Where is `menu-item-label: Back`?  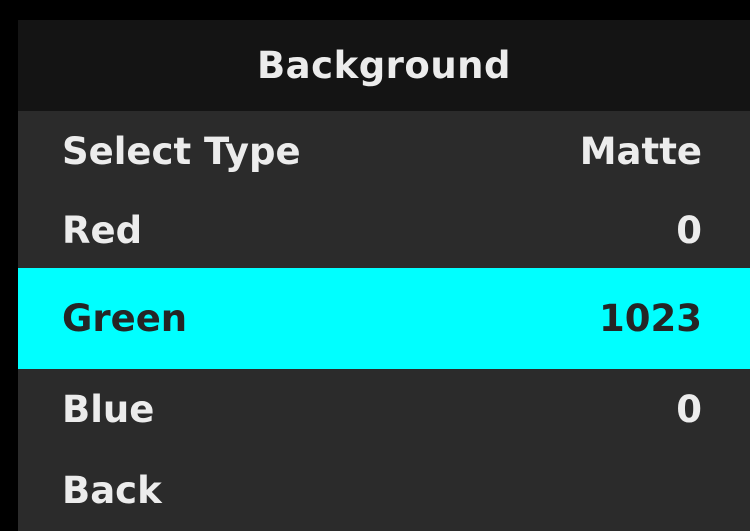 menu-item-label: Back is located at coordinates (112, 490).